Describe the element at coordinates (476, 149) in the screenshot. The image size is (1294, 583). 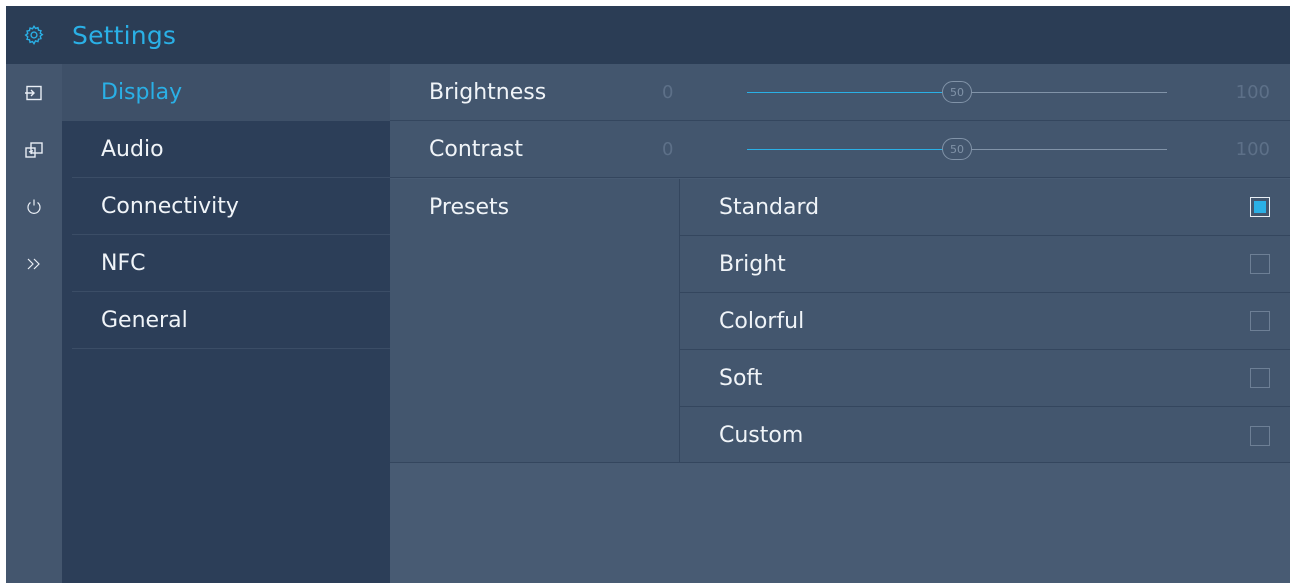
I see `contrast-label: Contrast` at that location.